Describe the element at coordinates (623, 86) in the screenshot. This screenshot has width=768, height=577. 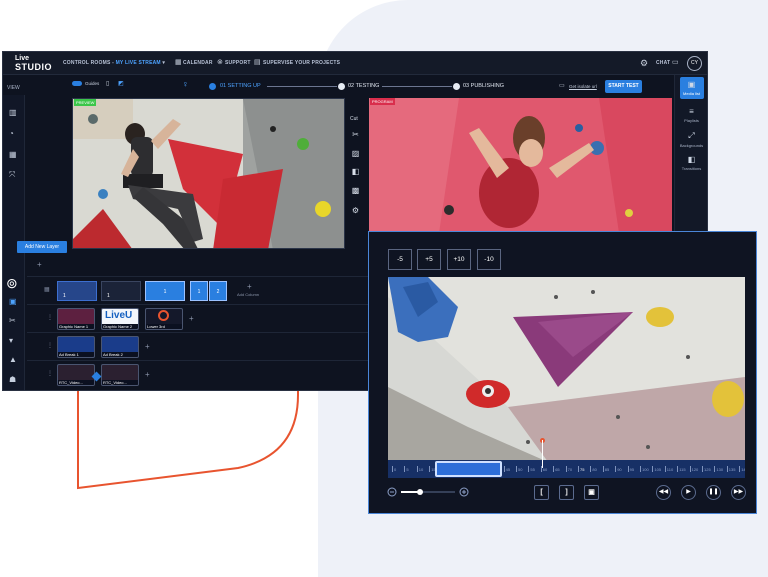
I see `start-test-button: START TEST` at that location.